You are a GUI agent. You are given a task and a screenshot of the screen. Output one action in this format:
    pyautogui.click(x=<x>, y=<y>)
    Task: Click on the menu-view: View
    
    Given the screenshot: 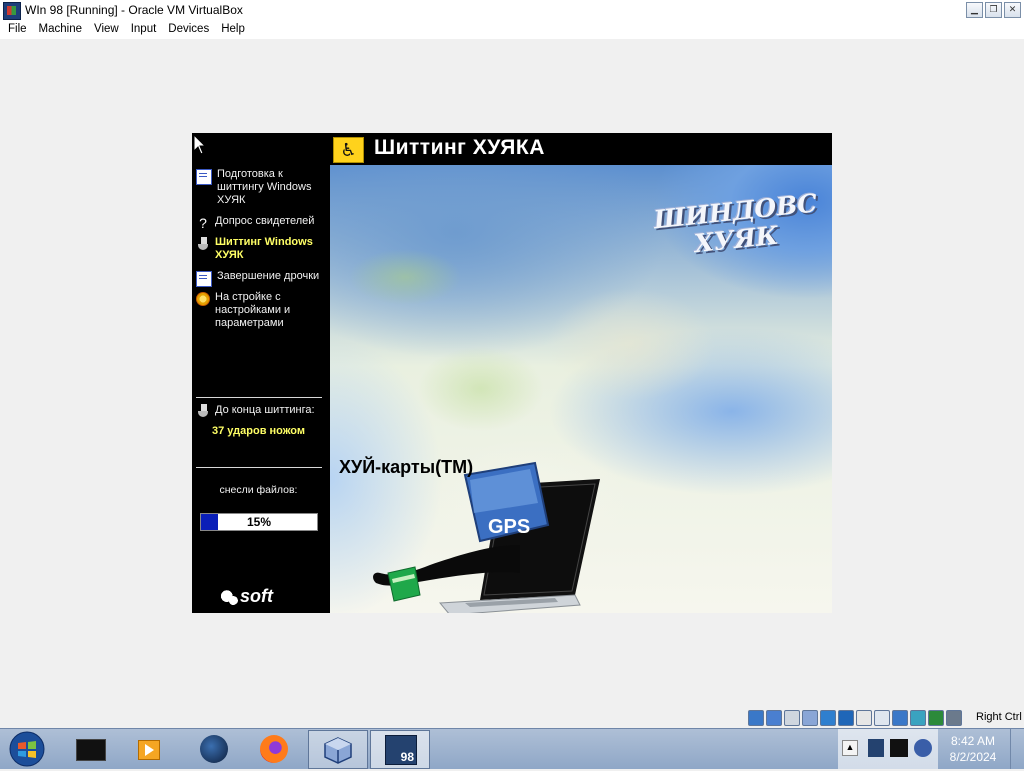 What is the action you would take?
    pyautogui.click(x=106, y=29)
    